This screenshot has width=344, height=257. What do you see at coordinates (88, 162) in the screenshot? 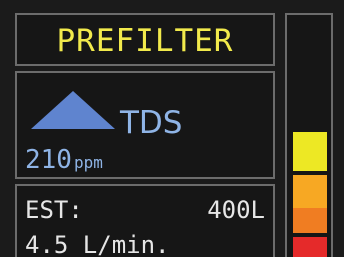
I see `tds-unit: ppm` at bounding box center [88, 162].